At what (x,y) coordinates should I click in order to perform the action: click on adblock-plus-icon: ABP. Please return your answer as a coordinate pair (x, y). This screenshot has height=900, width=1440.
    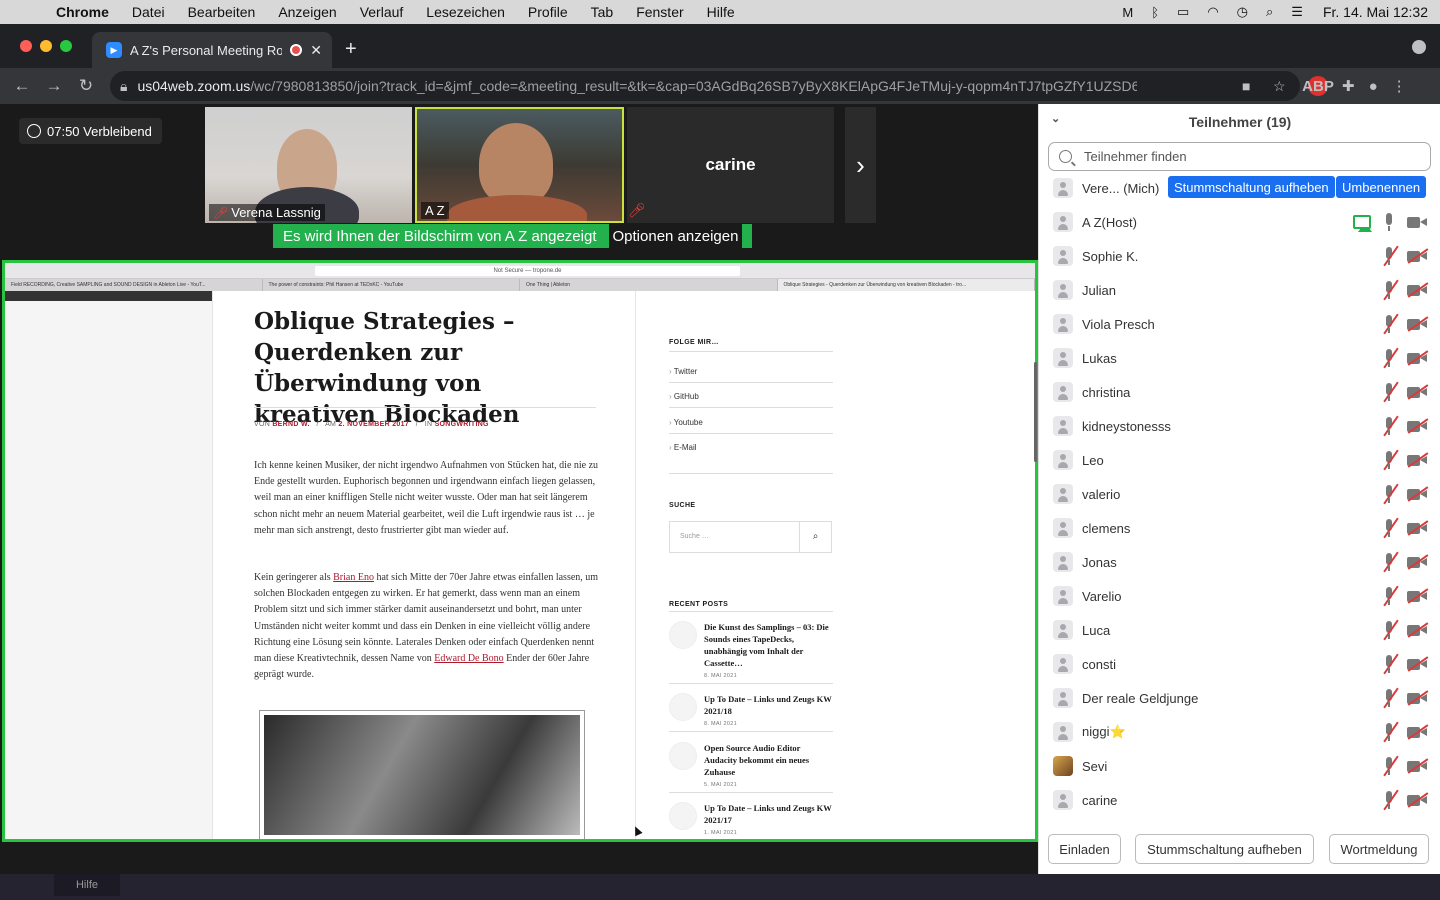
    Looking at the image, I should click on (1318, 86).